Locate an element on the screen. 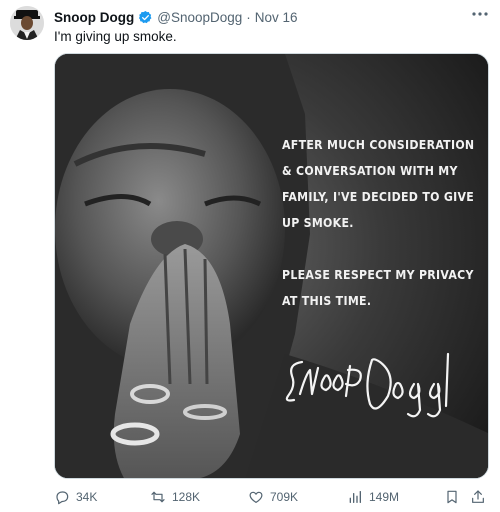 The image size is (500, 512). repost-button: 128K is located at coordinates (175, 497).